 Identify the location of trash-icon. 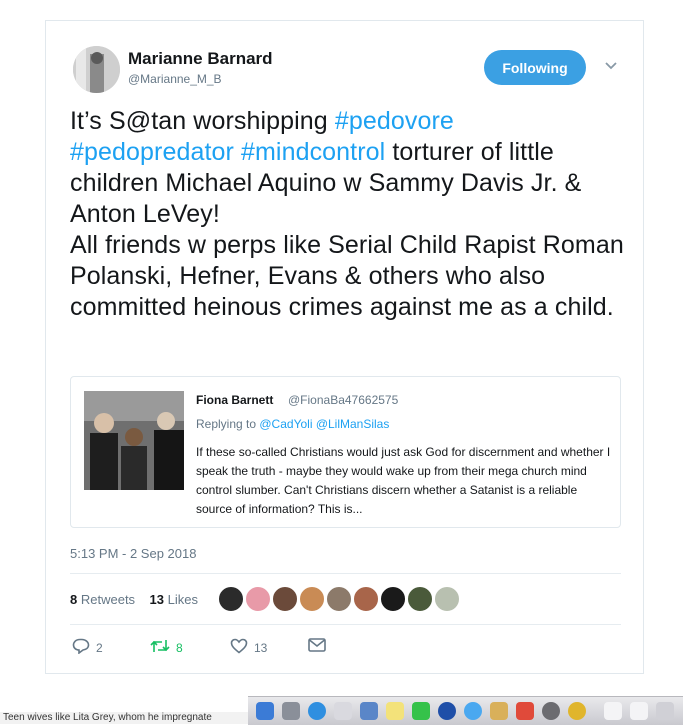
(665, 711).